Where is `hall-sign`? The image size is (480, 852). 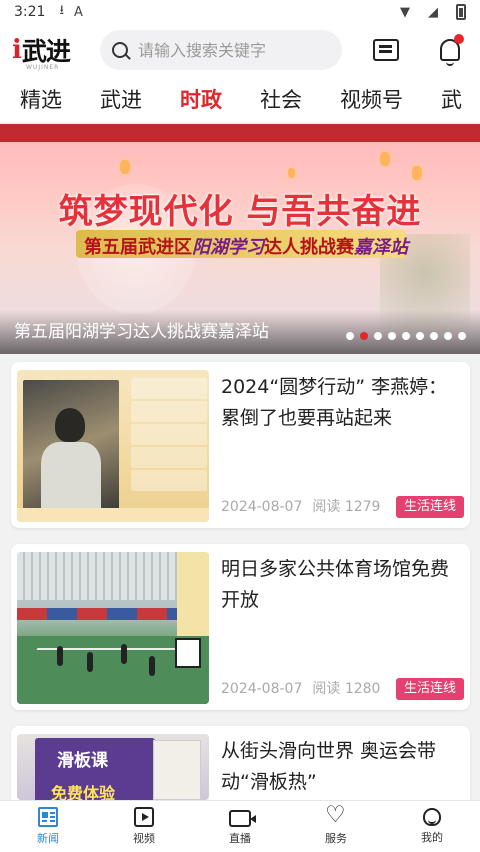 hall-sign is located at coordinates (193, 594).